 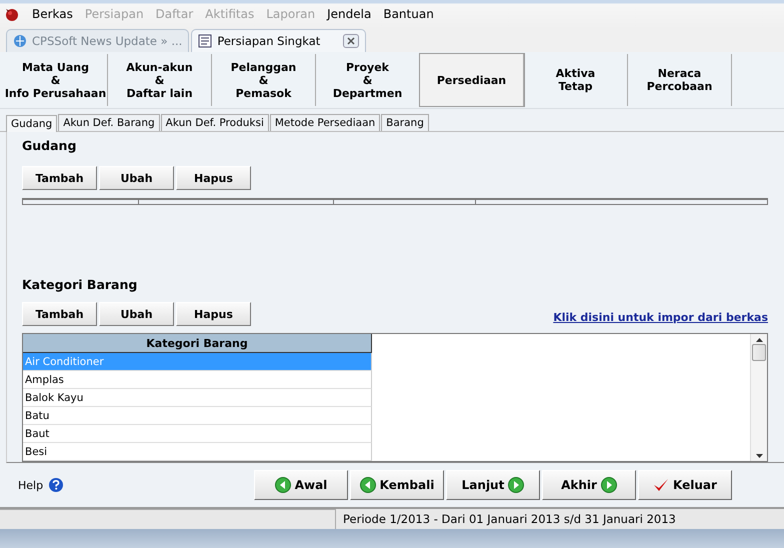 What do you see at coordinates (12, 14) in the screenshot?
I see `app-logo-icon` at bounding box center [12, 14].